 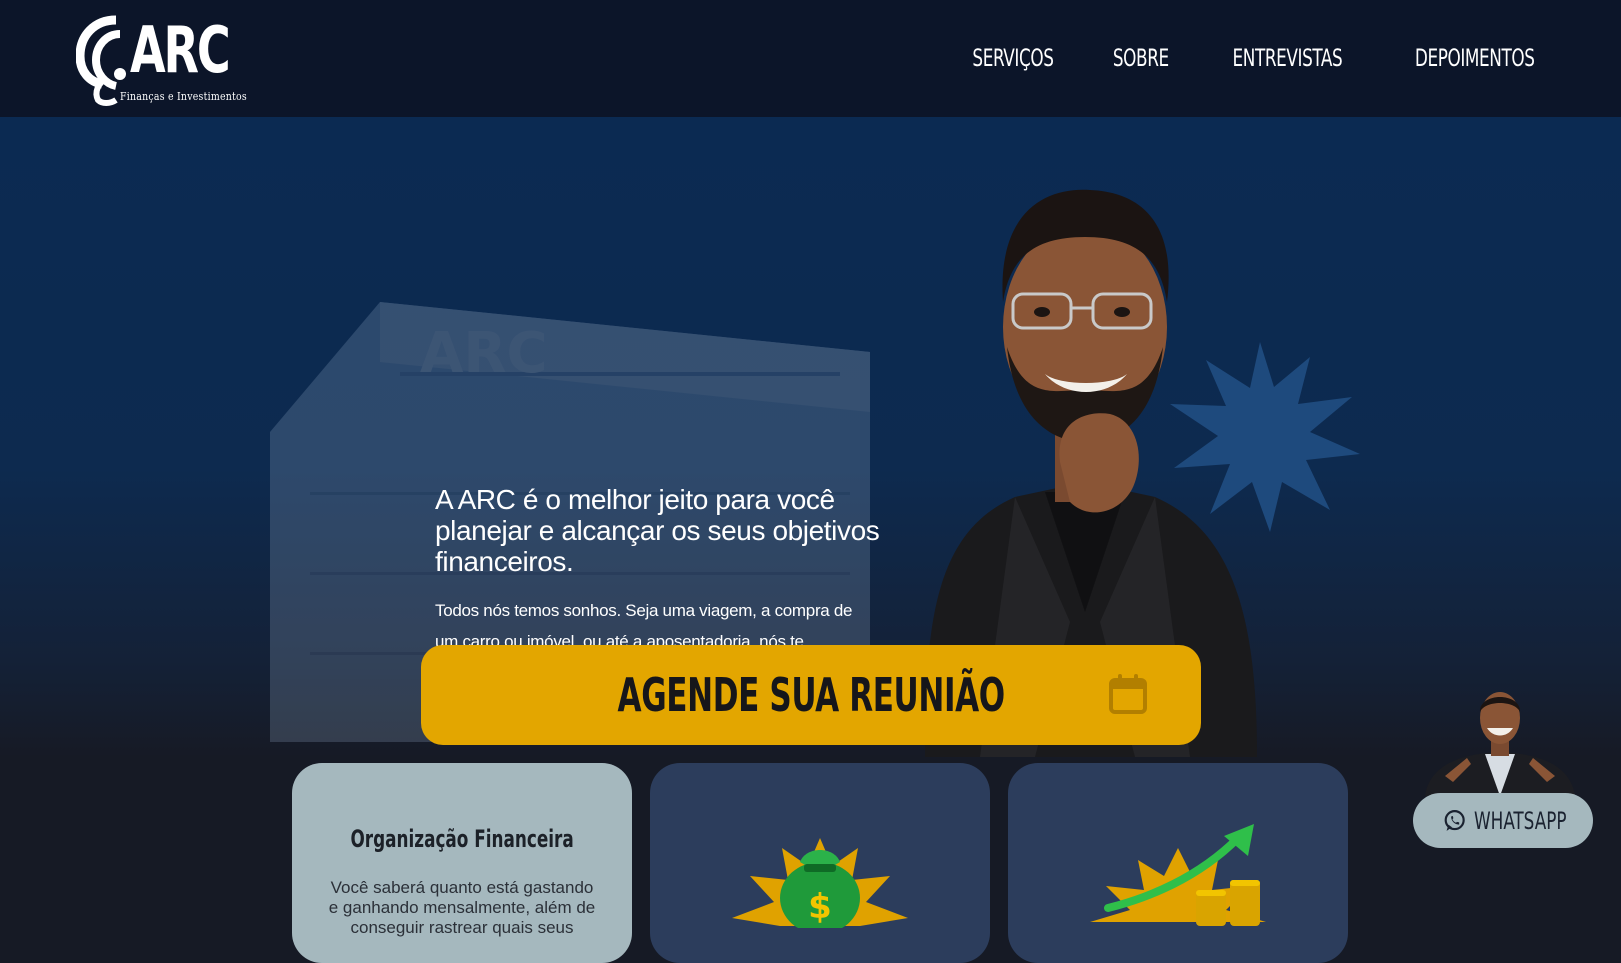 I want to click on money-bag-icon: $, so click(x=820, y=883).